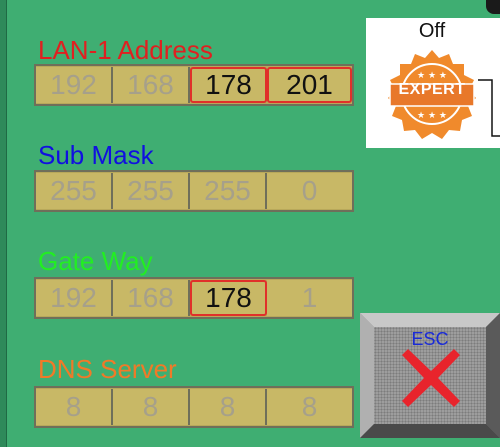 This screenshot has height=447, width=500. What do you see at coordinates (151, 85) in the screenshot?
I see `lan1-octet-2: 168` at bounding box center [151, 85].